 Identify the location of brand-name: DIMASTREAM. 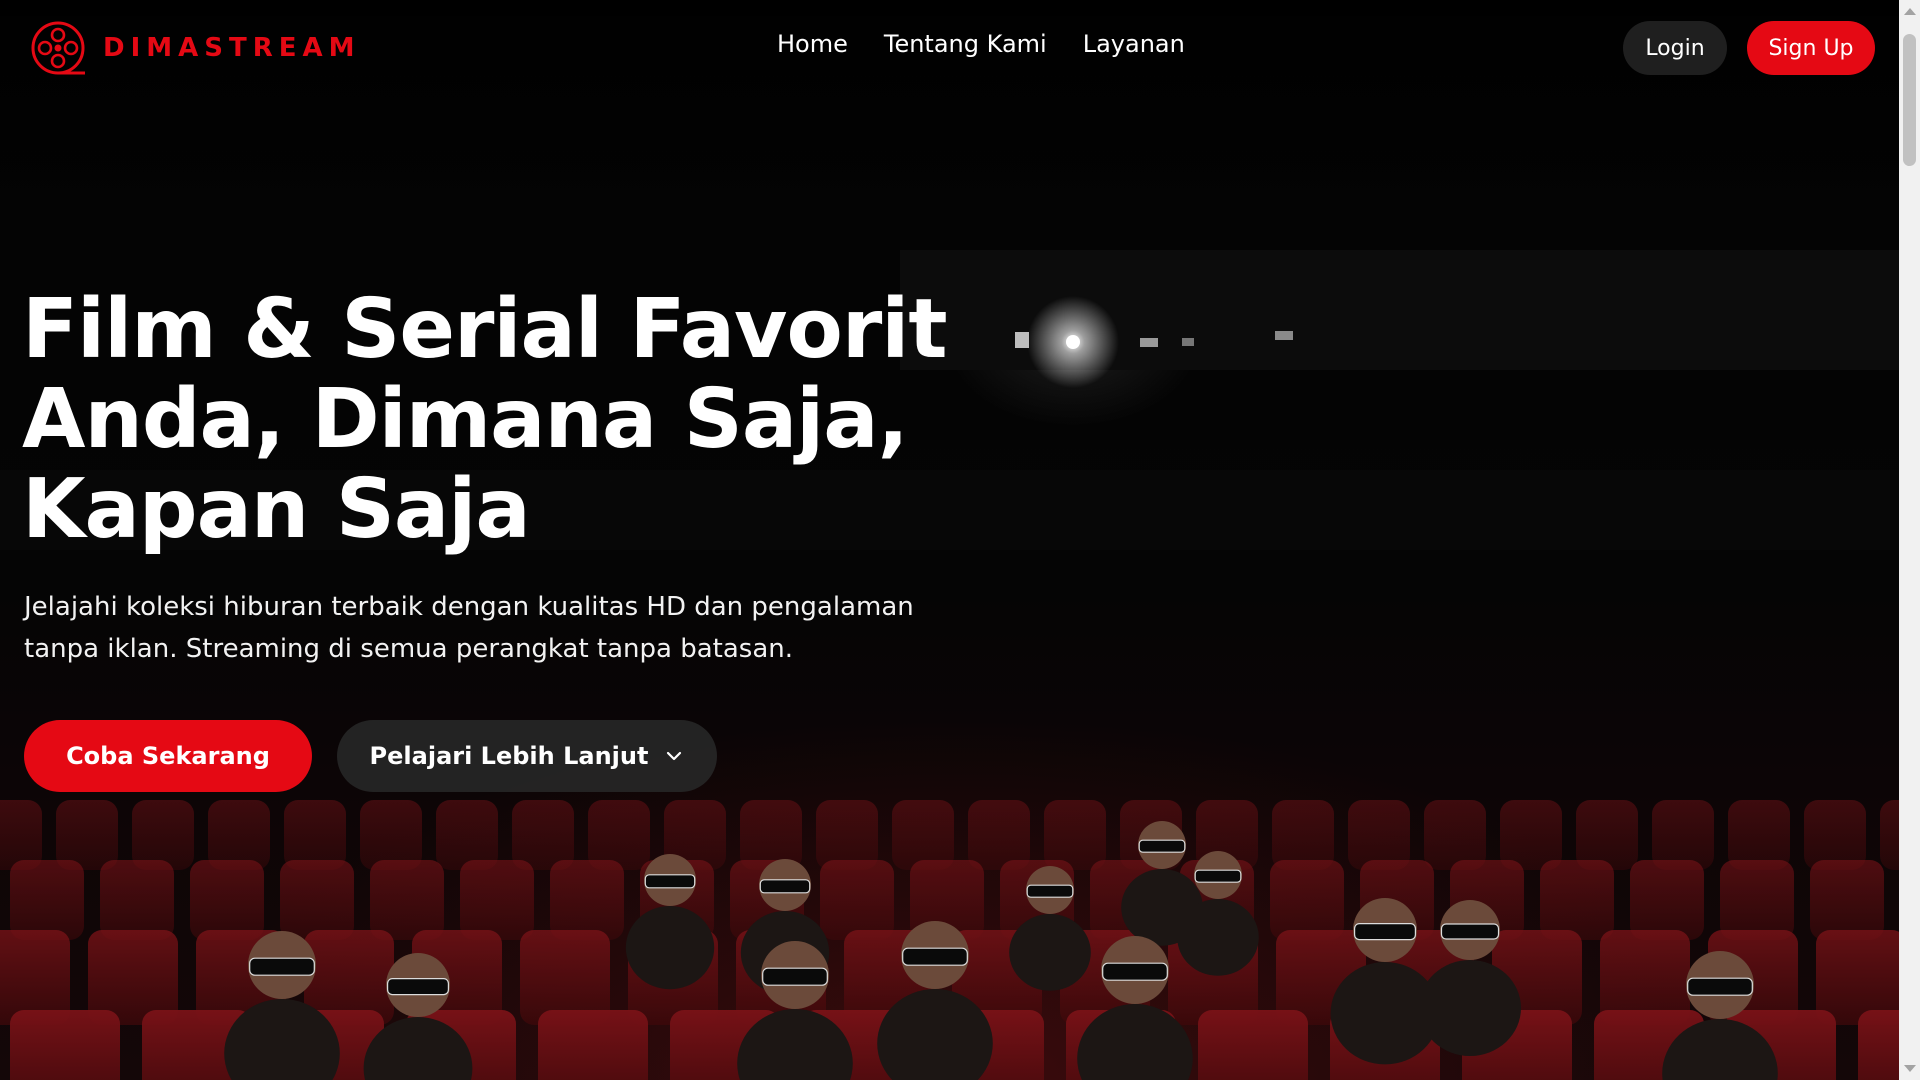
(232, 48).